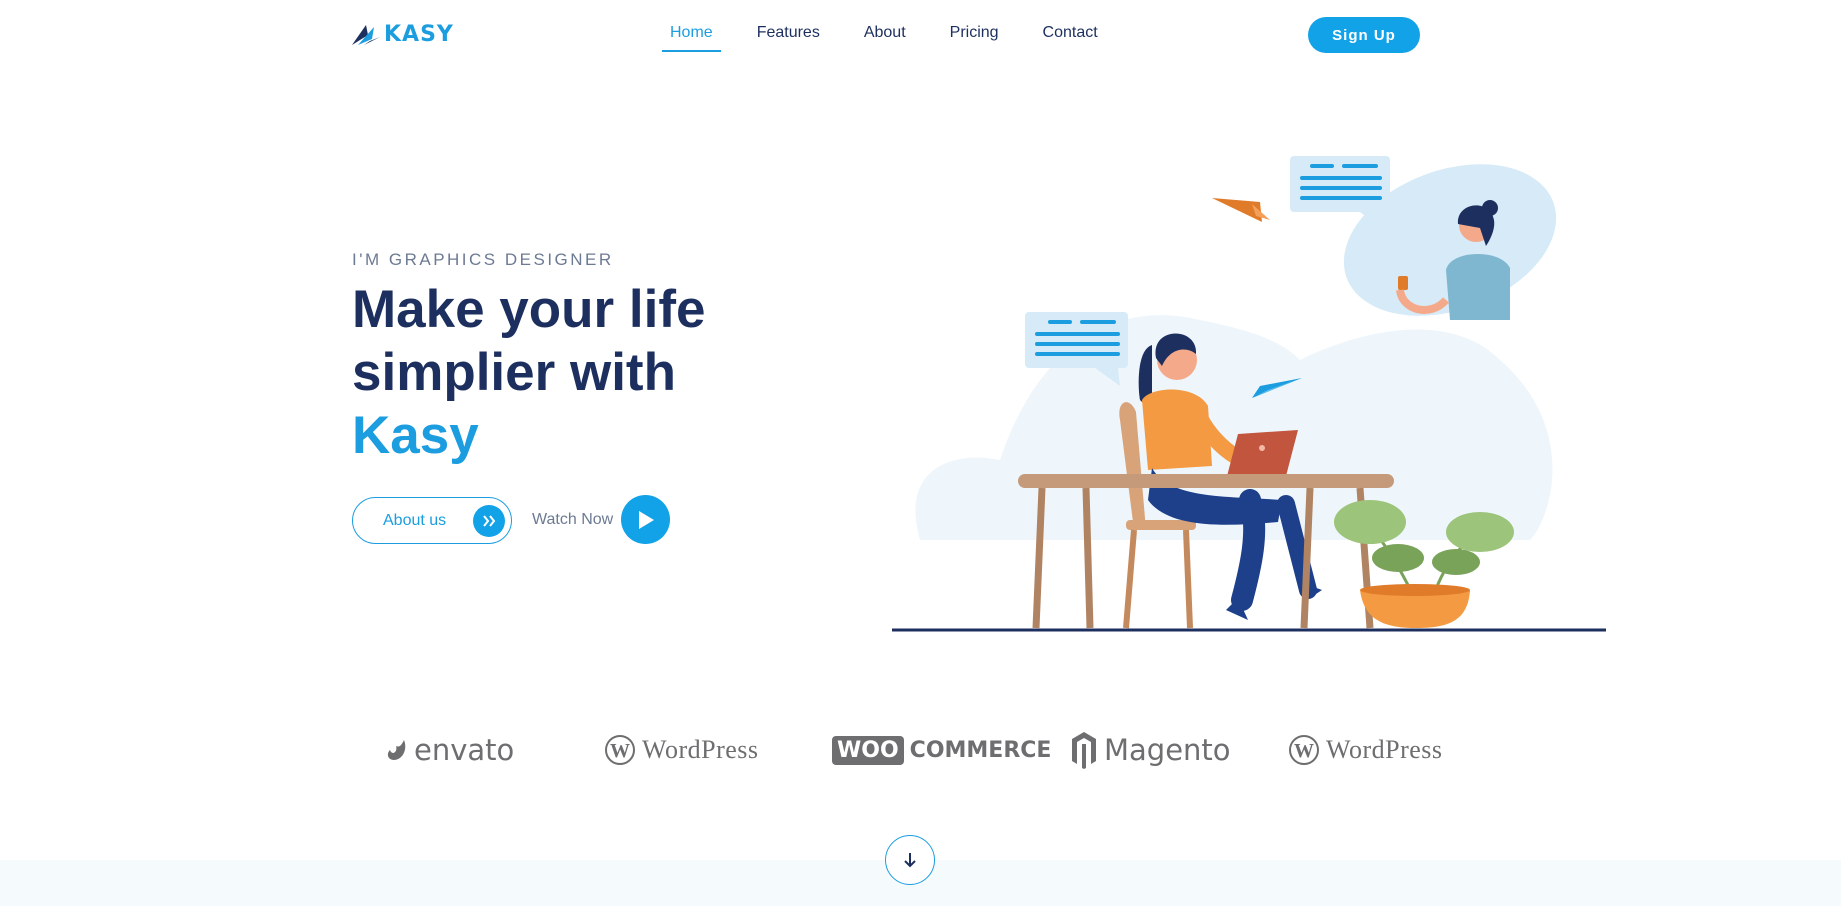 This screenshot has height=906, width=1841. Describe the element at coordinates (514, 372) in the screenshot. I see `headline-line-2: simplier with` at that location.